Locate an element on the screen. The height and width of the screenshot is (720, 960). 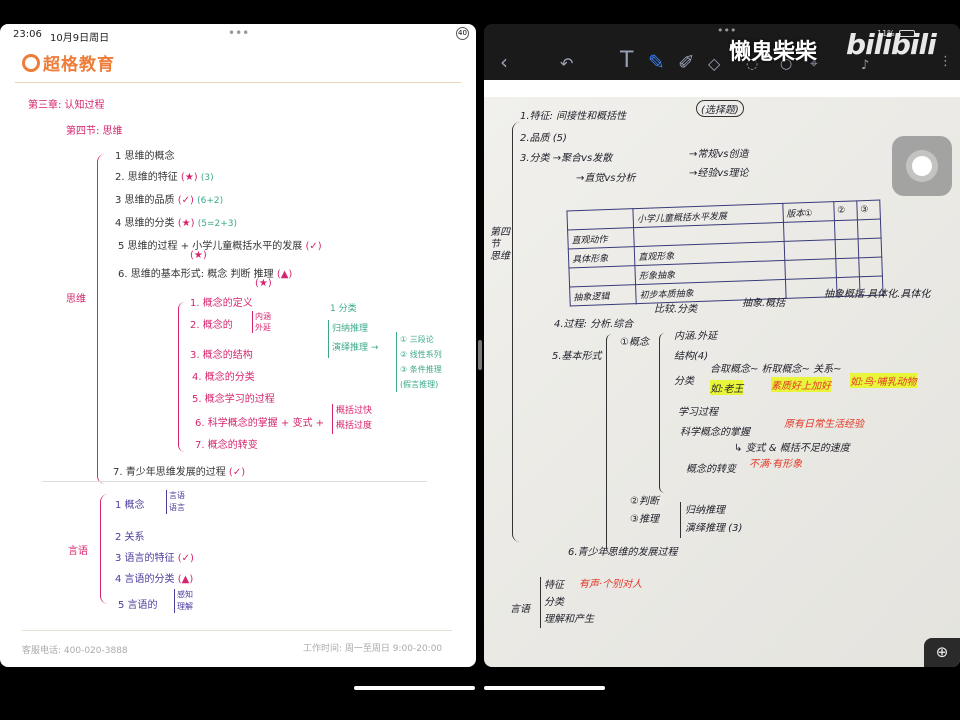
list-item: 4 思维的分类 (★) (5=2+3) is located at coordinates (176, 223).